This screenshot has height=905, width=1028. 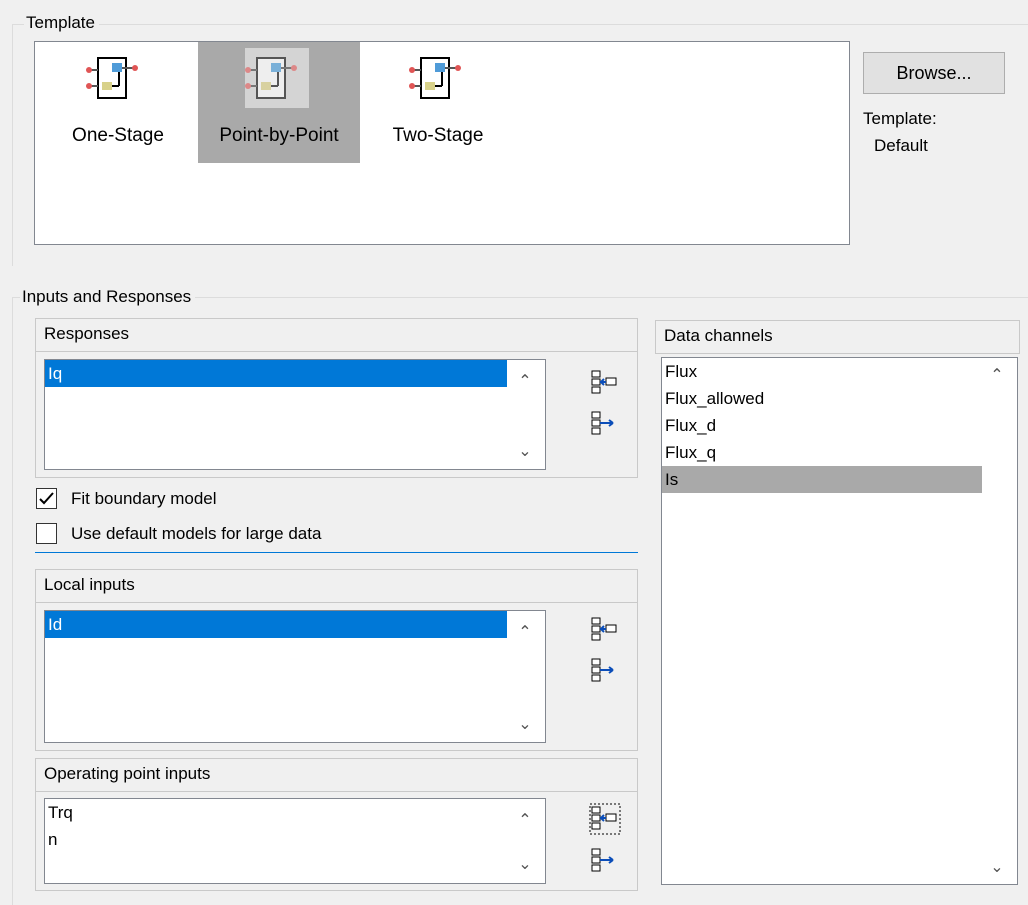 What do you see at coordinates (435, 78) in the screenshot?
I see `two-stage-icon` at bounding box center [435, 78].